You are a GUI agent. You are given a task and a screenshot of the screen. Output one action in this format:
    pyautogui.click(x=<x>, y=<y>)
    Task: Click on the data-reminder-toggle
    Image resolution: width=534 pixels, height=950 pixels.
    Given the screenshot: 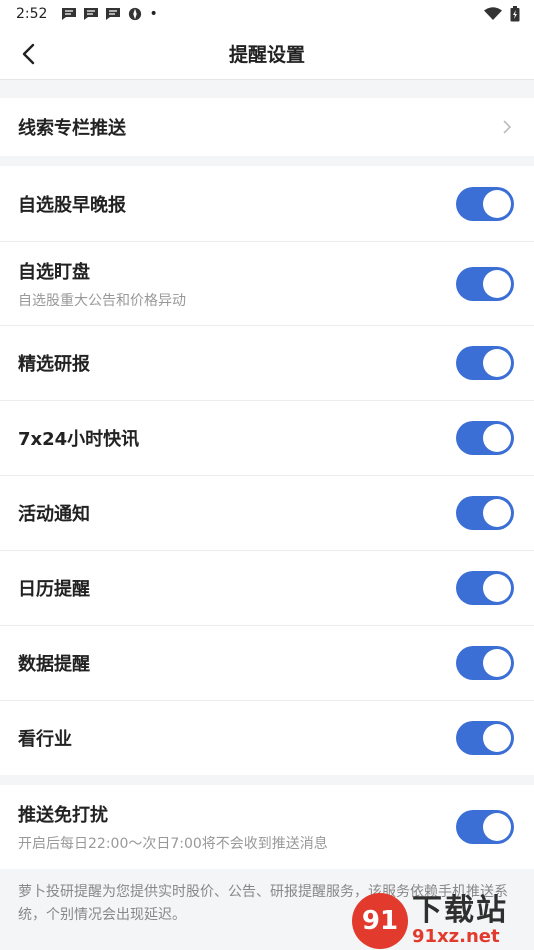 What is the action you would take?
    pyautogui.click(x=485, y=663)
    